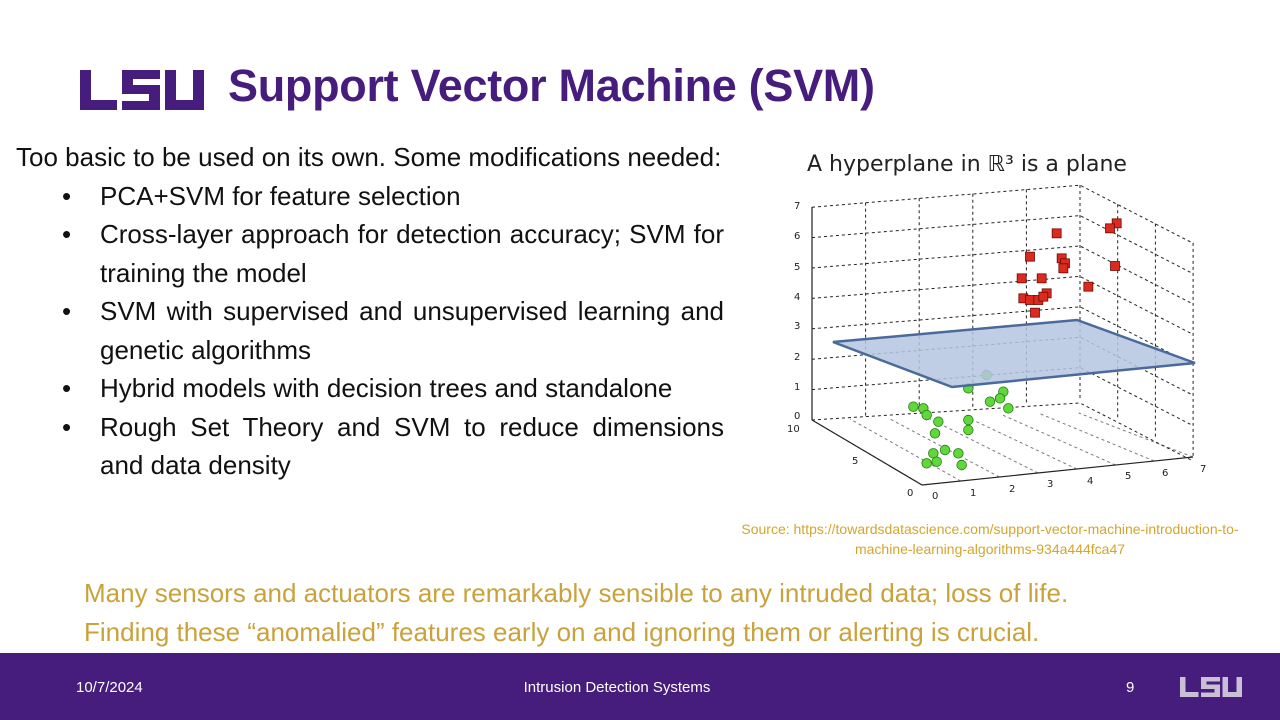 This screenshot has width=1280, height=720. What do you see at coordinates (1012, 489) in the screenshot?
I see `x-tick: 2` at bounding box center [1012, 489].